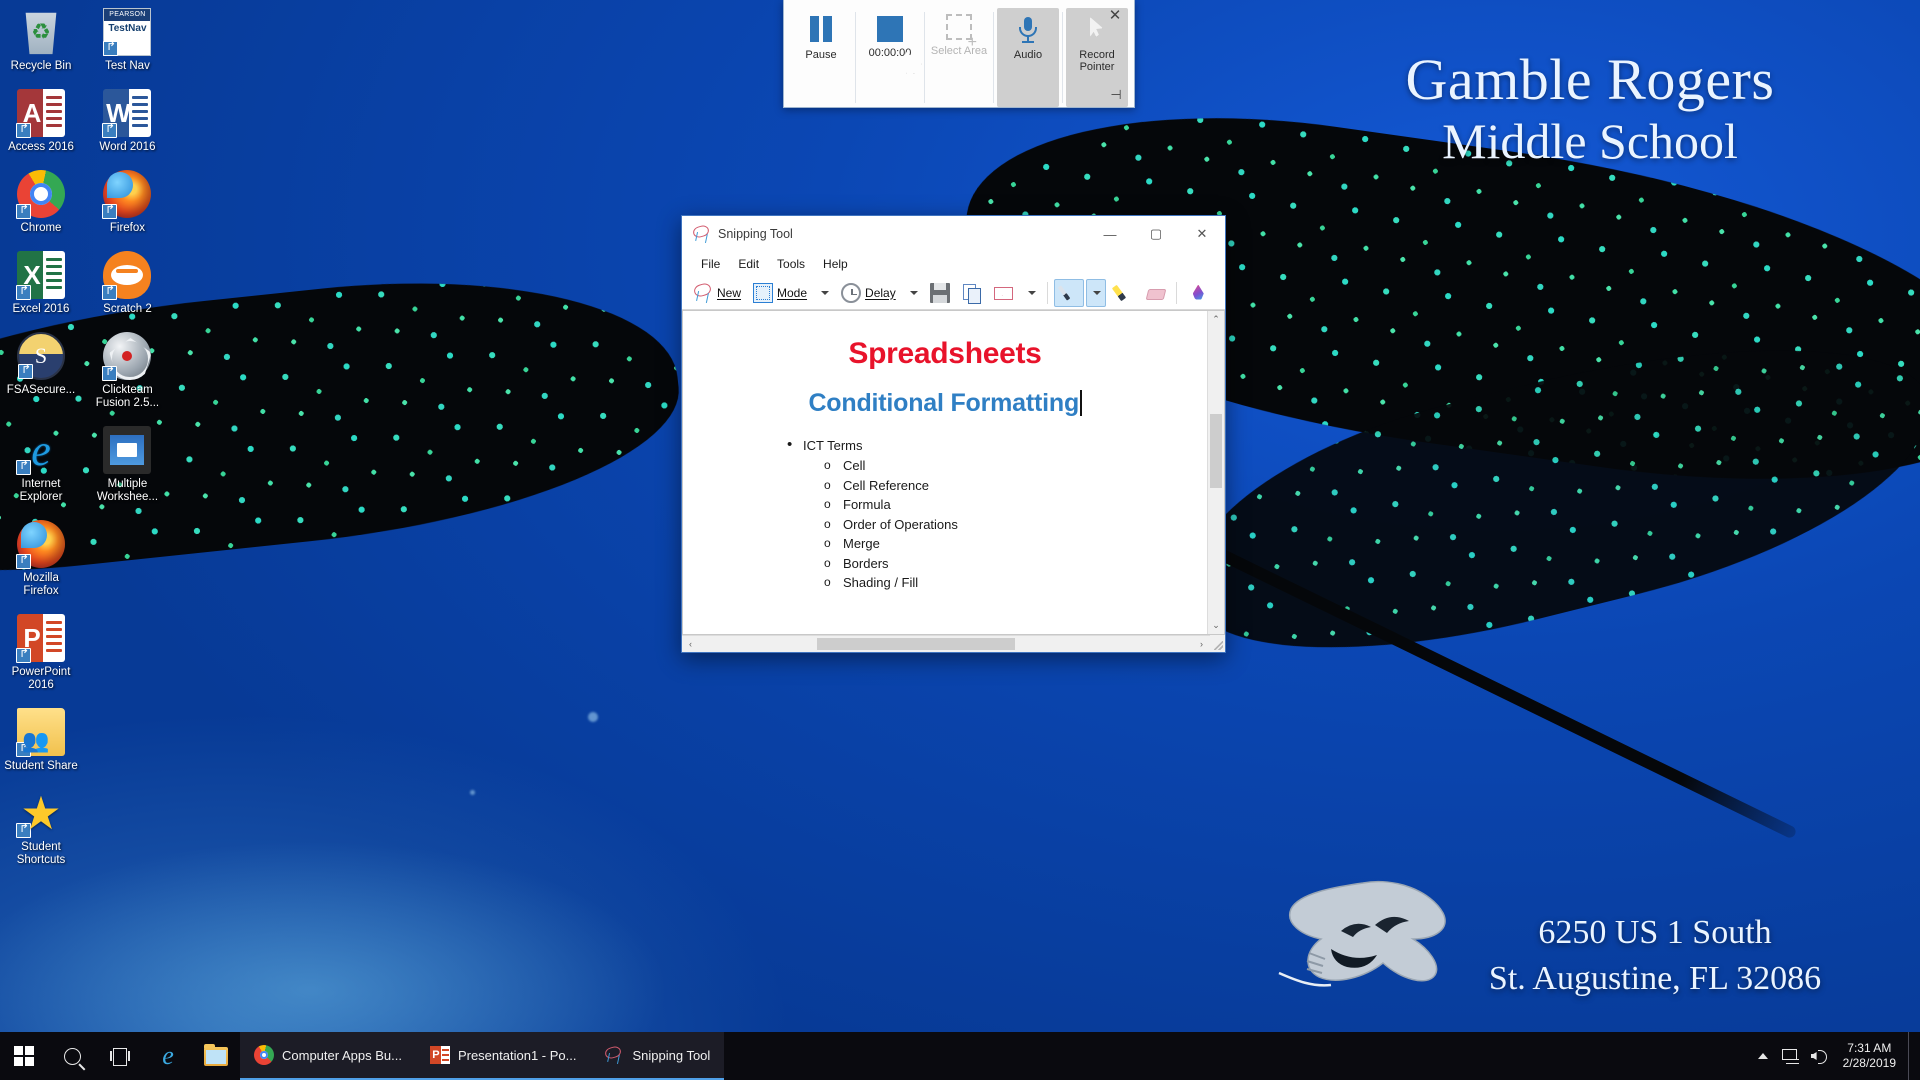 This screenshot has width=1920, height=1080. What do you see at coordinates (748, 264) in the screenshot?
I see `menu-edit: Edit` at bounding box center [748, 264].